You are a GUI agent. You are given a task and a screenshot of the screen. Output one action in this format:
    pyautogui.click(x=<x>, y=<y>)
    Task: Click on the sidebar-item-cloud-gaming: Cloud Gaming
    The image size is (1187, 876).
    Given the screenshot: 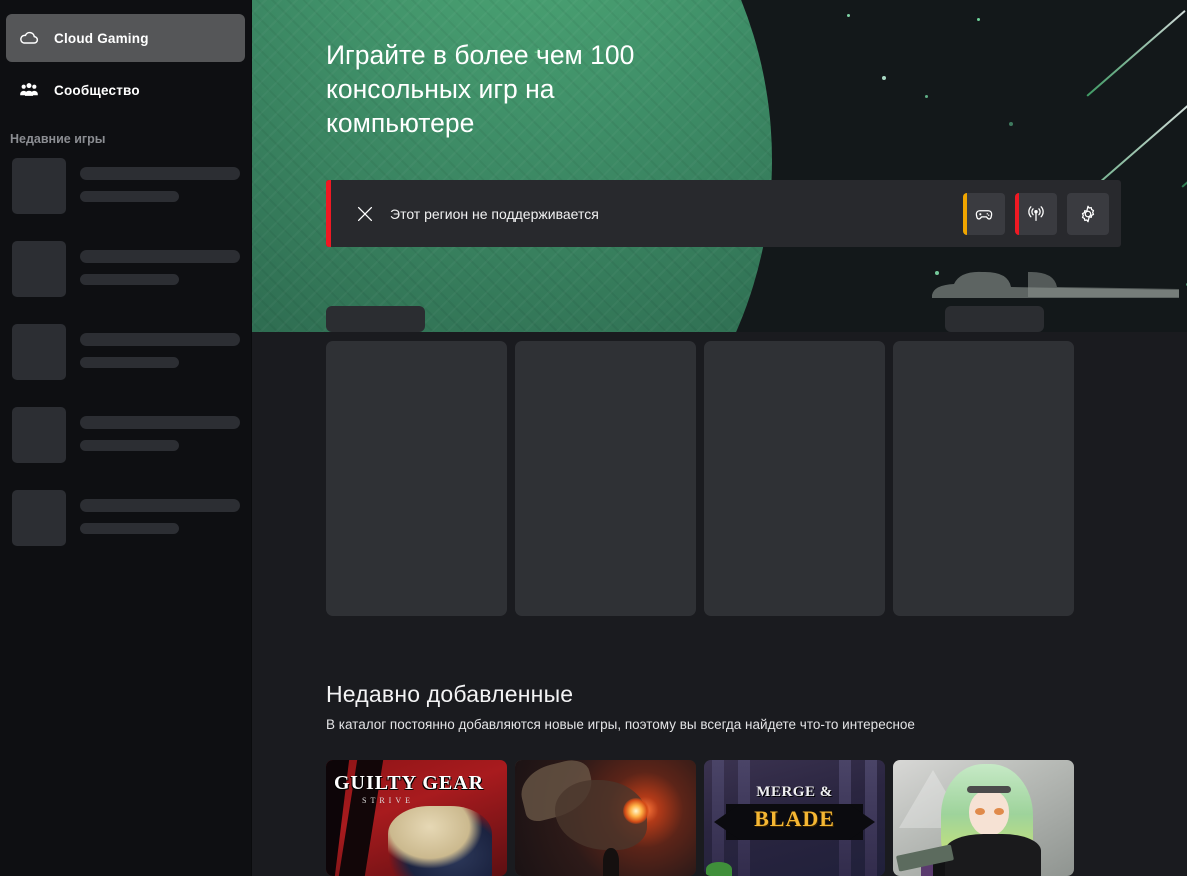 What is the action you would take?
    pyautogui.click(x=125, y=38)
    